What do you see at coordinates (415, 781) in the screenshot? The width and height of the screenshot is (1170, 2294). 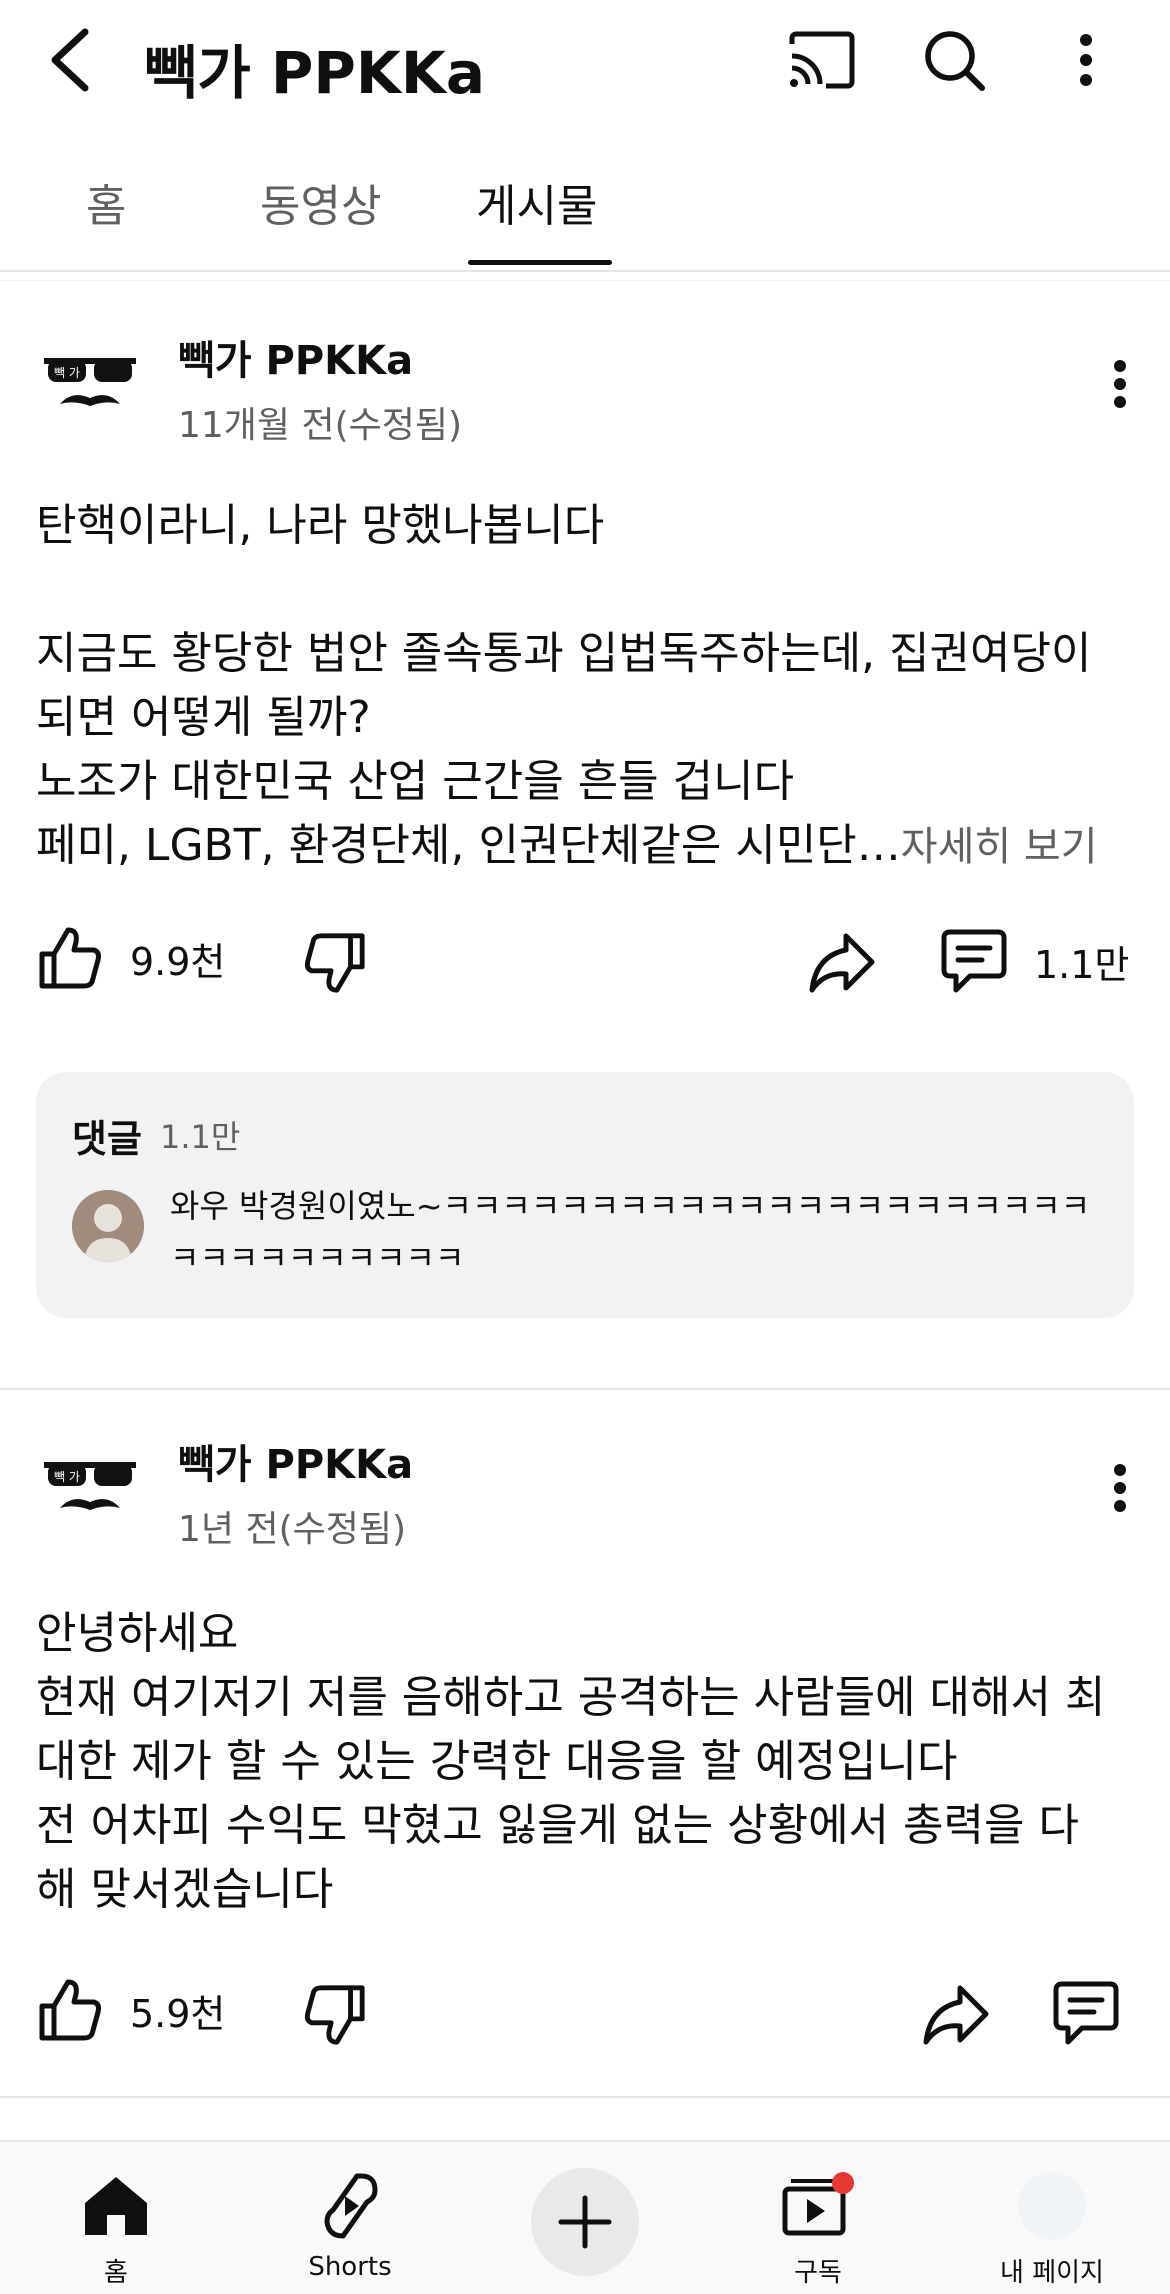 I see `post-line: 노조가 대한민국 산업 근간을 흔들 겁니다` at bounding box center [415, 781].